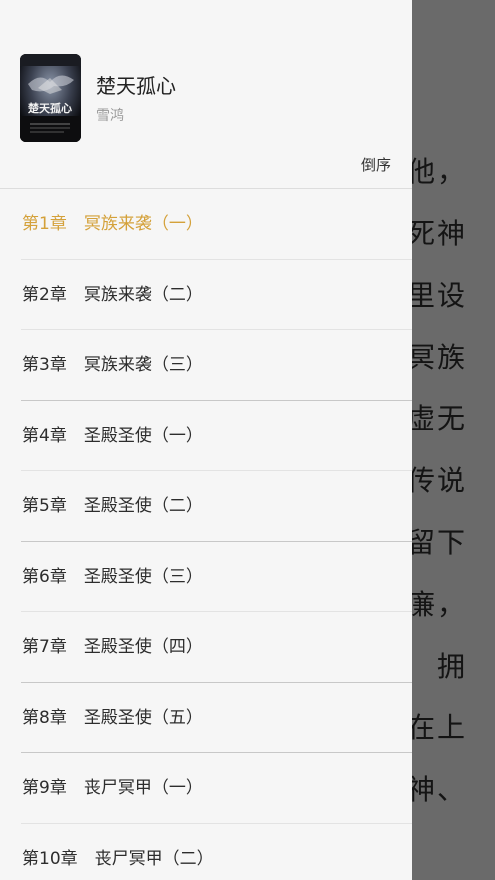  Describe the element at coordinates (206, 436) in the screenshot. I see `chapter-item: 第4章 圣殿圣使（一）` at that location.